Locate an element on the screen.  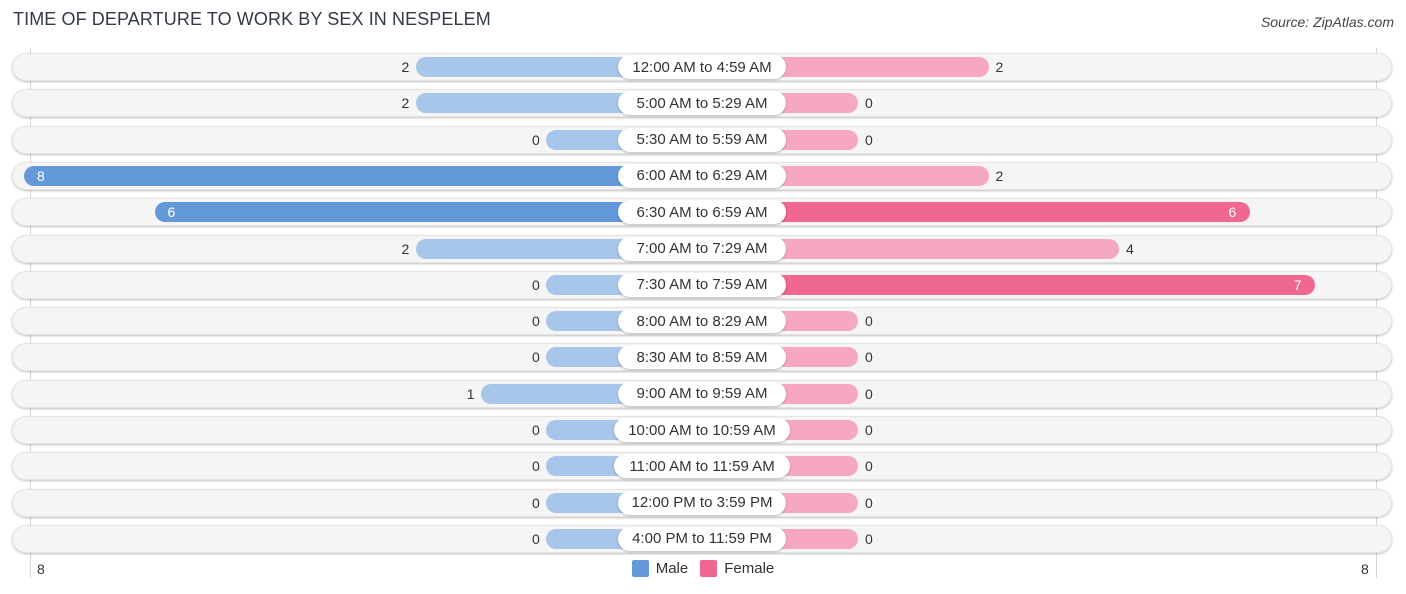
value-label-female: 4 is located at coordinates (1130, 248).